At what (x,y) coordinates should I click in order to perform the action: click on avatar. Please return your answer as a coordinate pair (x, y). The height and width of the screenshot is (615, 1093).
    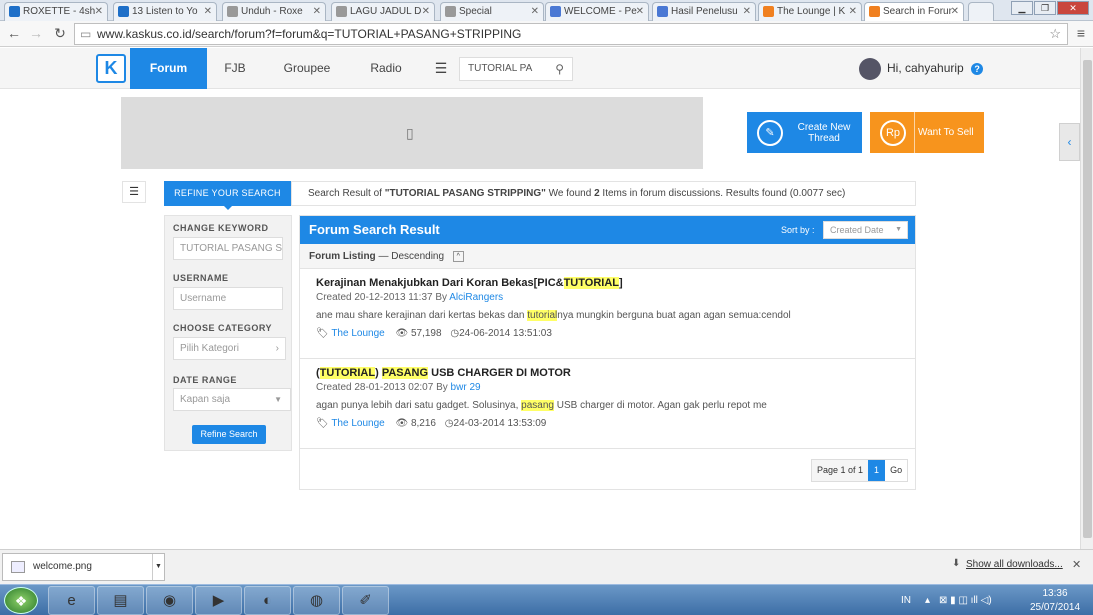
    Looking at the image, I should click on (870, 68).